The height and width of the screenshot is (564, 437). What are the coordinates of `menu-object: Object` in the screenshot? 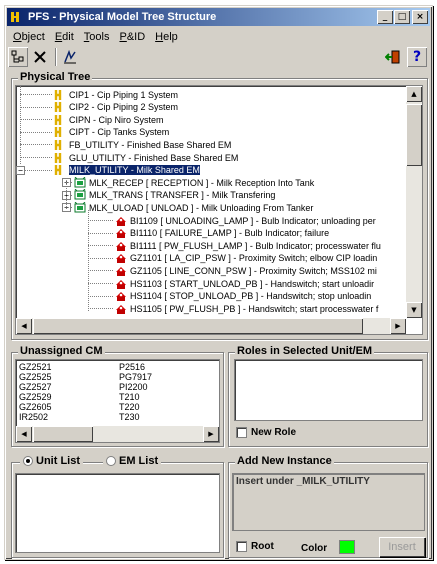 It's located at (29, 37).